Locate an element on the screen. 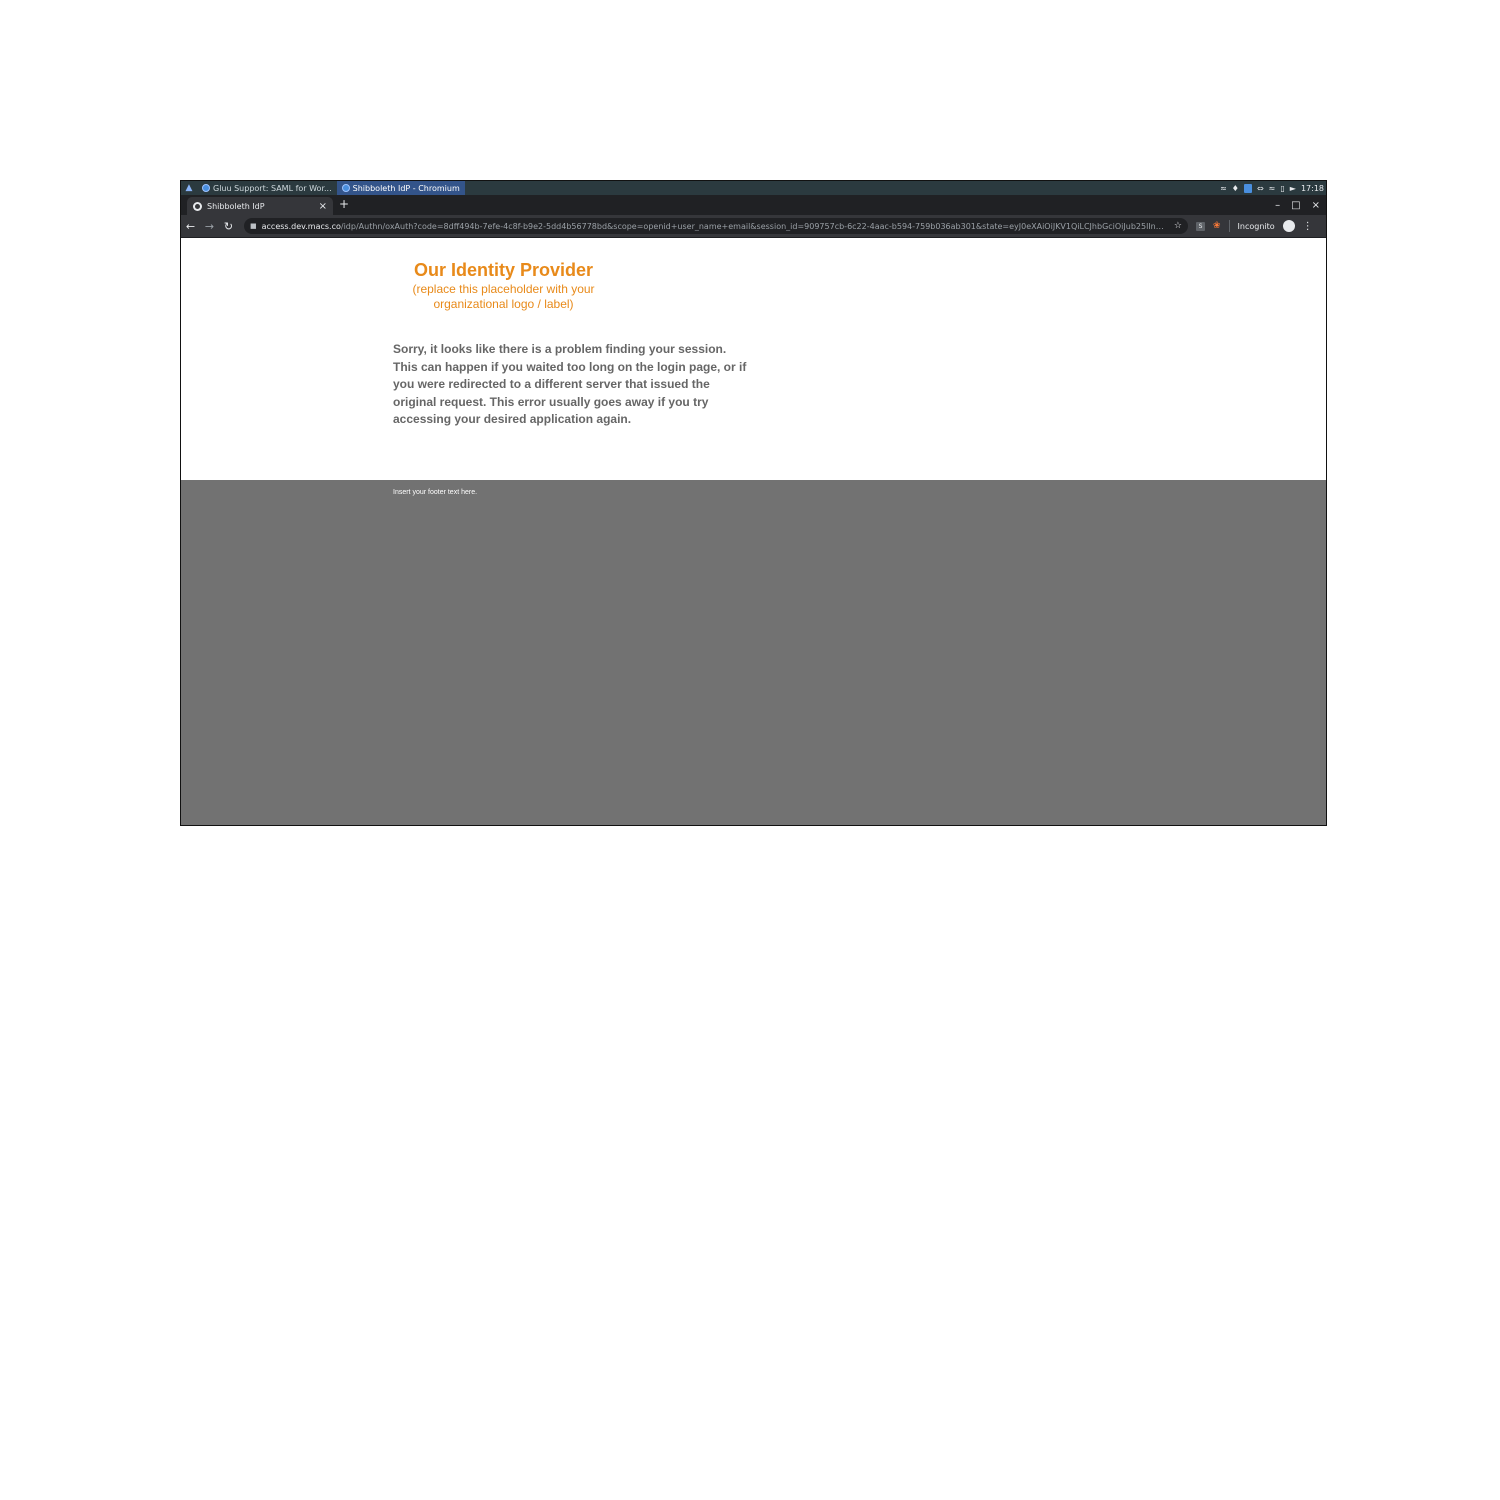  logo-subtitle-line1: (replace this placeholder with your is located at coordinates (503, 289).